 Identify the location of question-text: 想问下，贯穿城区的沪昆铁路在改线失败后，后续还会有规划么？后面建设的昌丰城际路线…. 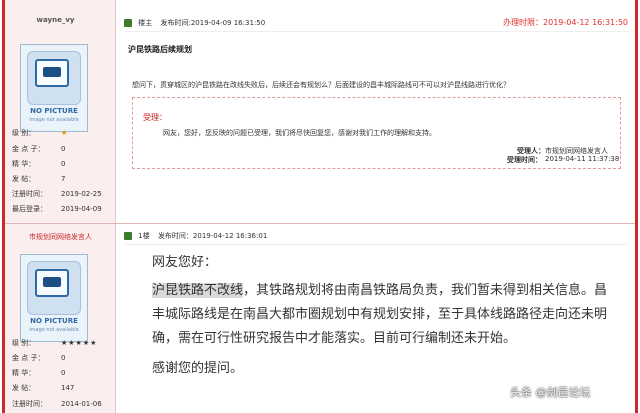
(321, 85).